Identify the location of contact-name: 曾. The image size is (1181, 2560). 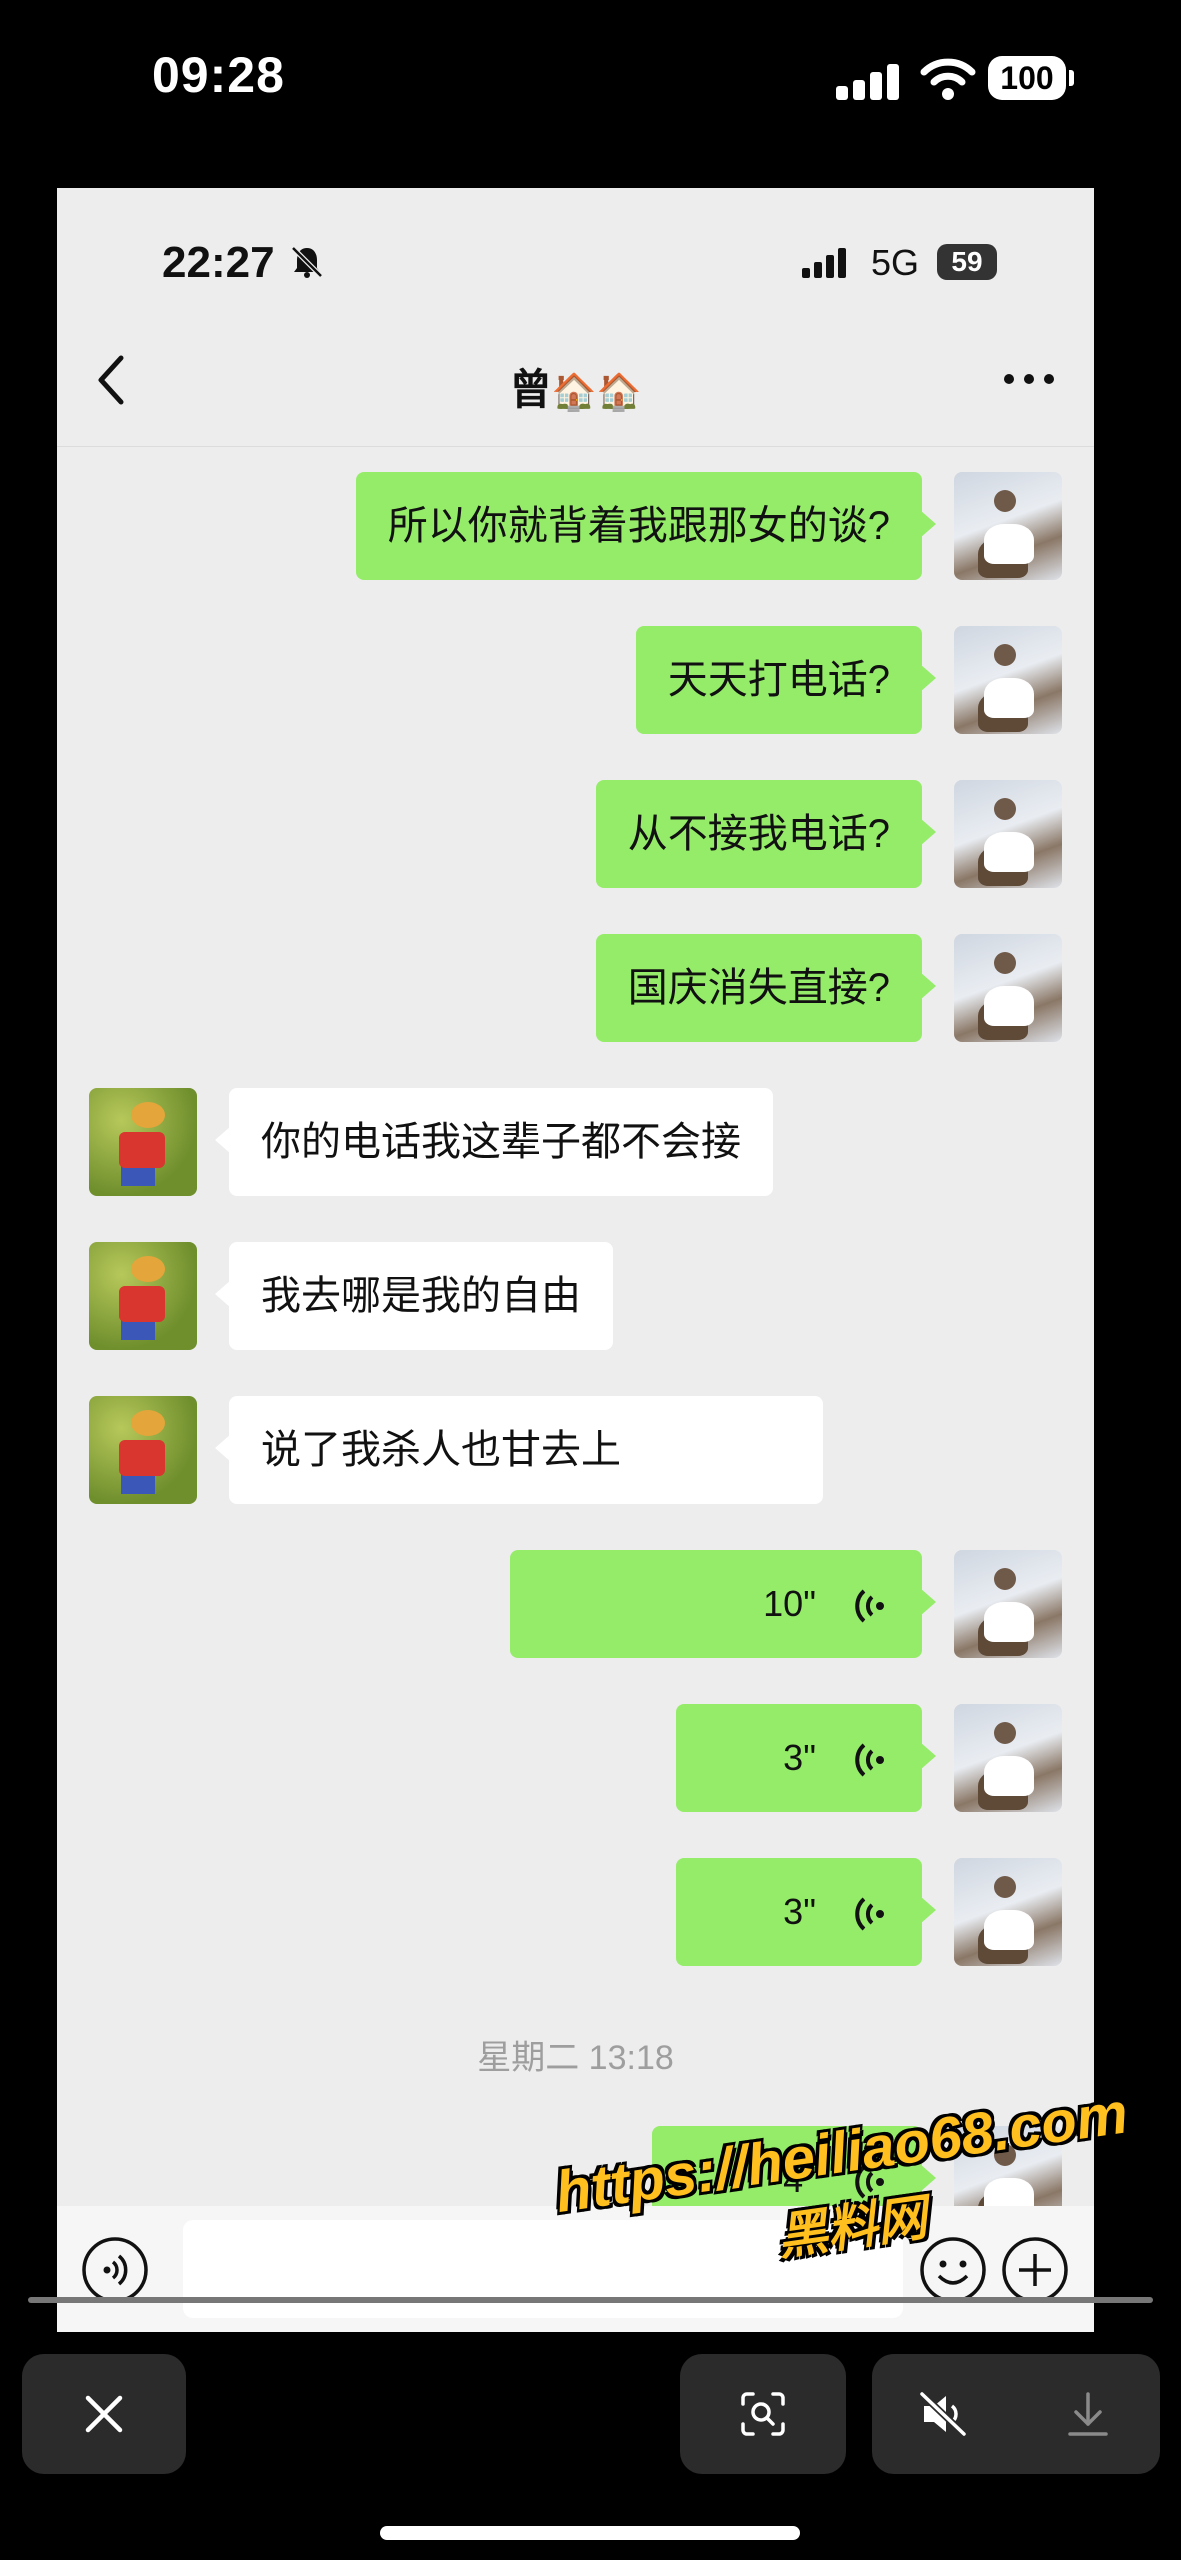
(530, 389).